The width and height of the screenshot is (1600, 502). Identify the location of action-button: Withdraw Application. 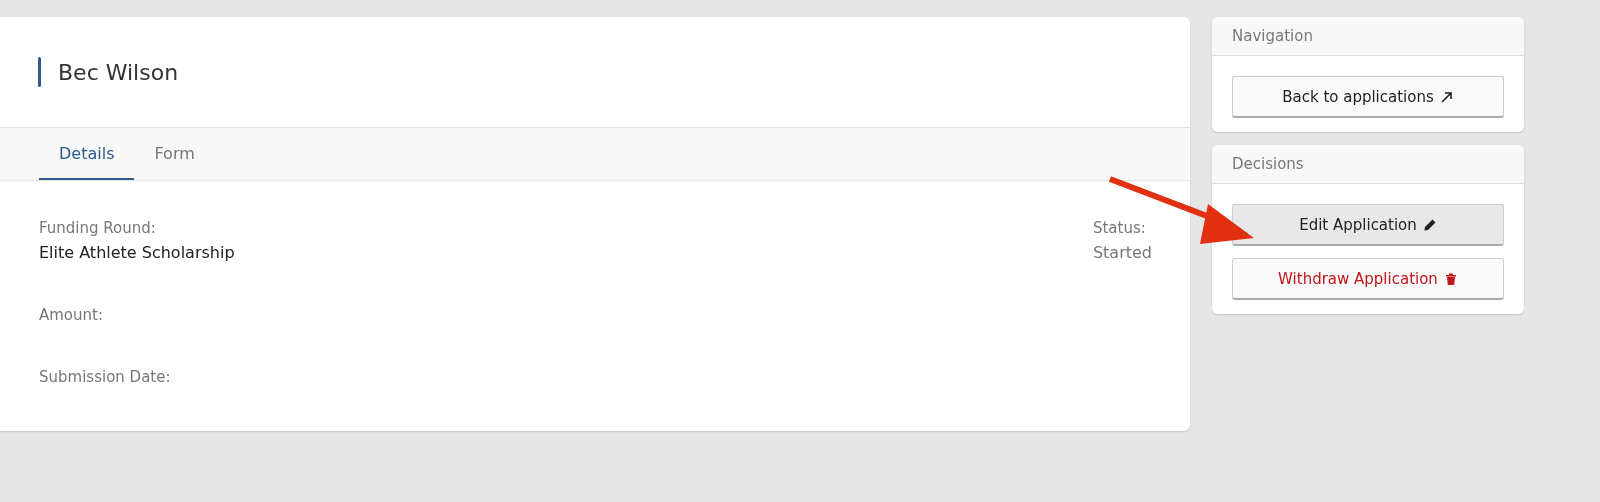
(1368, 279).